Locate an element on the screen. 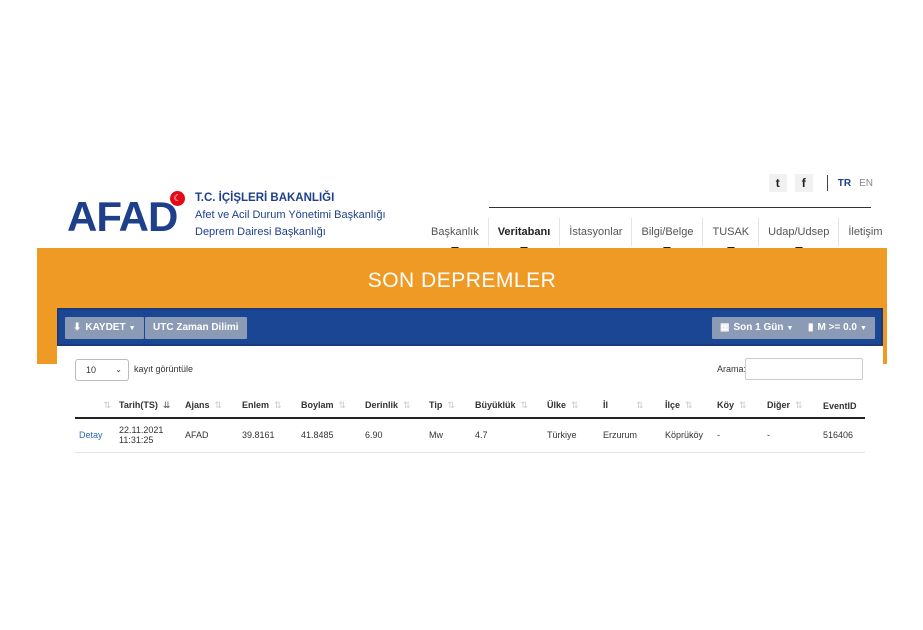 The height and width of the screenshot is (630, 923). col-header-depth: Derinlik ⇅ is located at coordinates (393, 406).